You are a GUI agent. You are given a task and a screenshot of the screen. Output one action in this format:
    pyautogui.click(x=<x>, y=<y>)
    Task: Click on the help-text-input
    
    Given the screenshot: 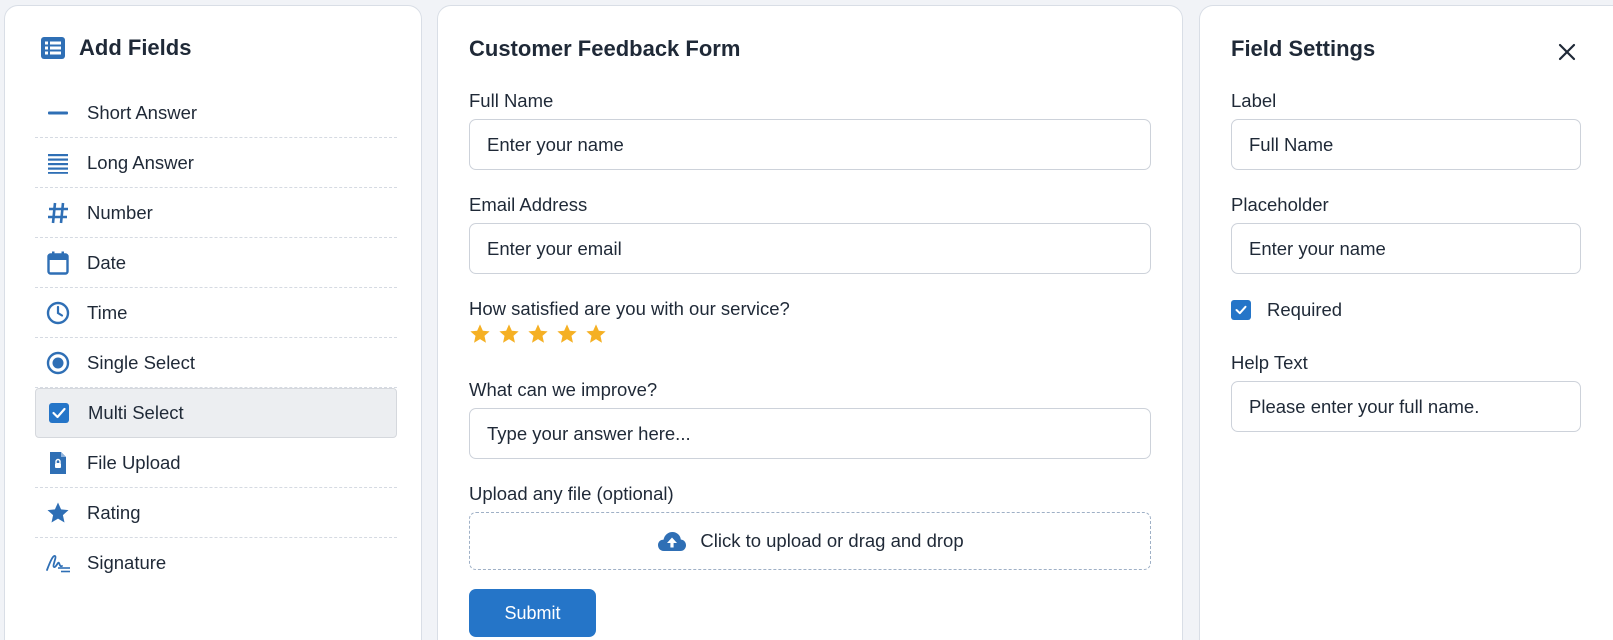 What is the action you would take?
    pyautogui.click(x=1406, y=406)
    